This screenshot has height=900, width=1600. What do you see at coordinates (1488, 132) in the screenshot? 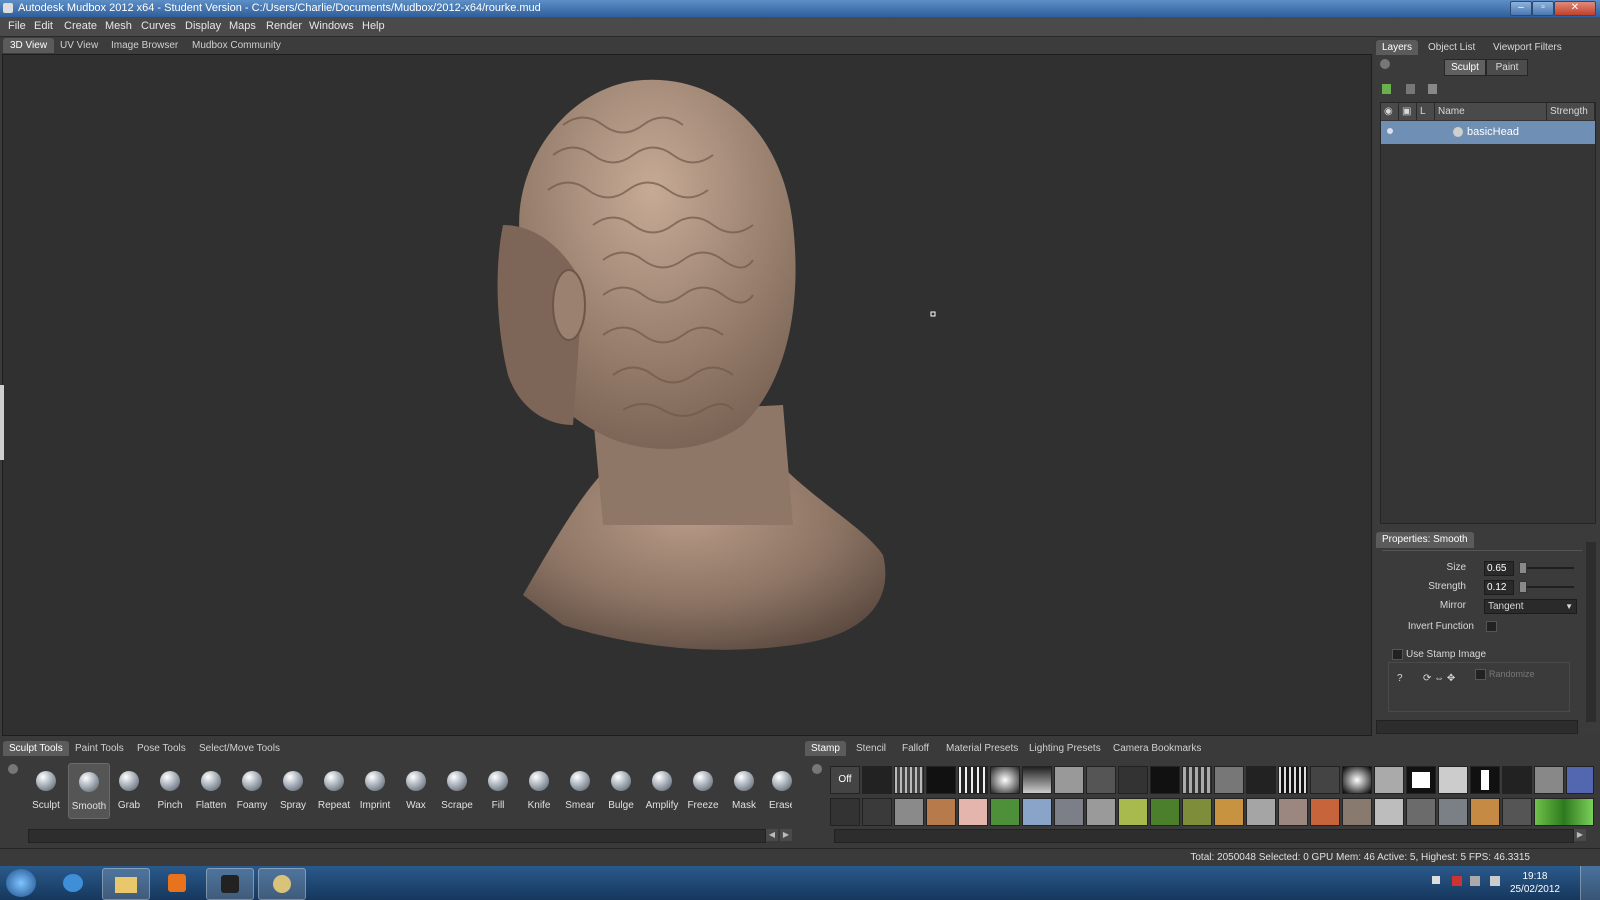
I see `layer-row: basicHead` at bounding box center [1488, 132].